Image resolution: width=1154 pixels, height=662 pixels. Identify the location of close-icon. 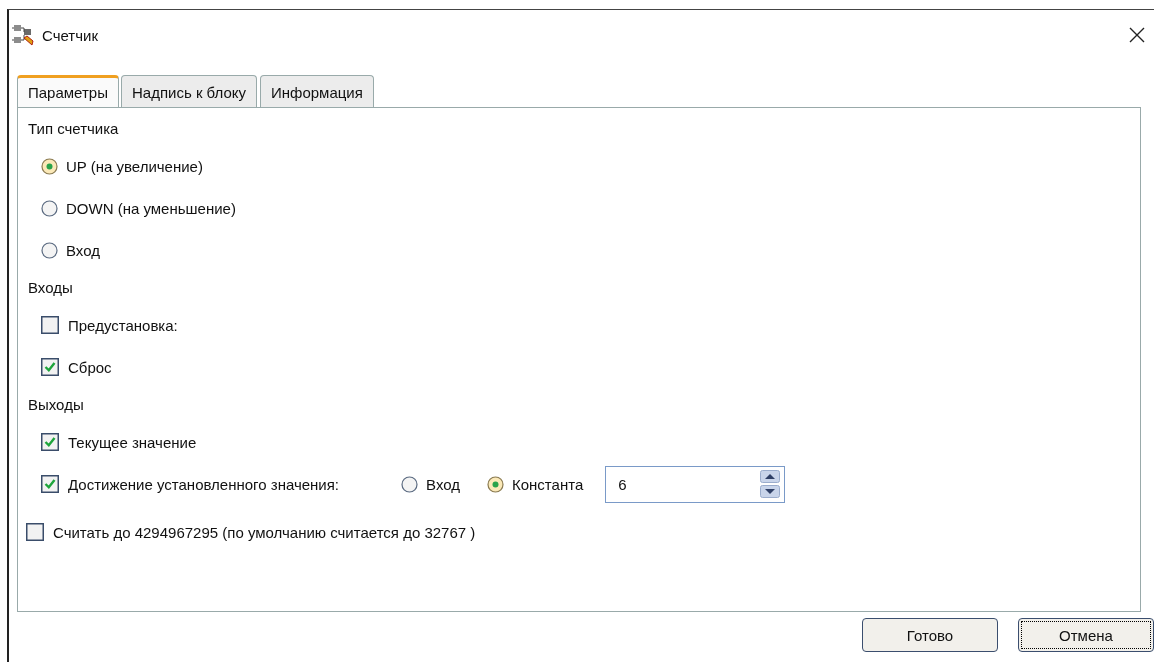
(1137, 35).